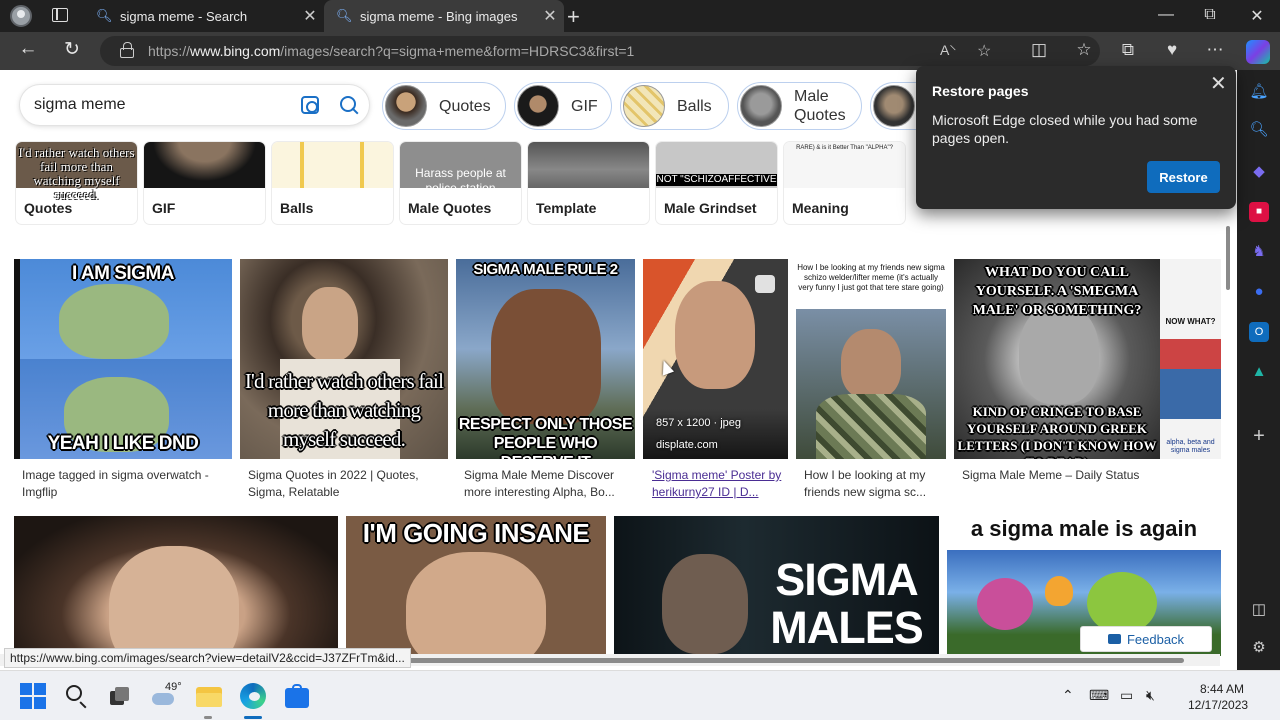 This screenshot has height=720, width=1280. I want to click on drop-icon: ▲, so click(1259, 372).